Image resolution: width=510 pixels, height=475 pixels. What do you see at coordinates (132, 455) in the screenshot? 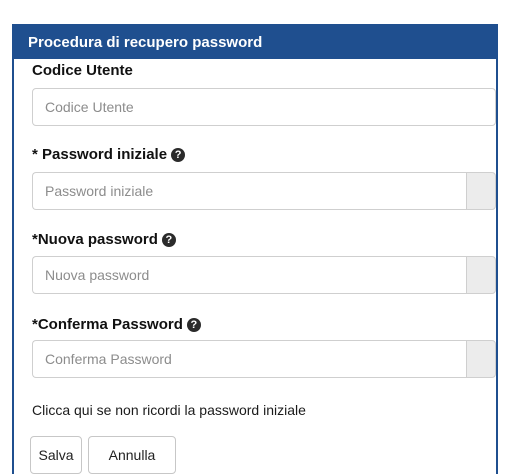
I see `cancel-button: Annulla` at bounding box center [132, 455].